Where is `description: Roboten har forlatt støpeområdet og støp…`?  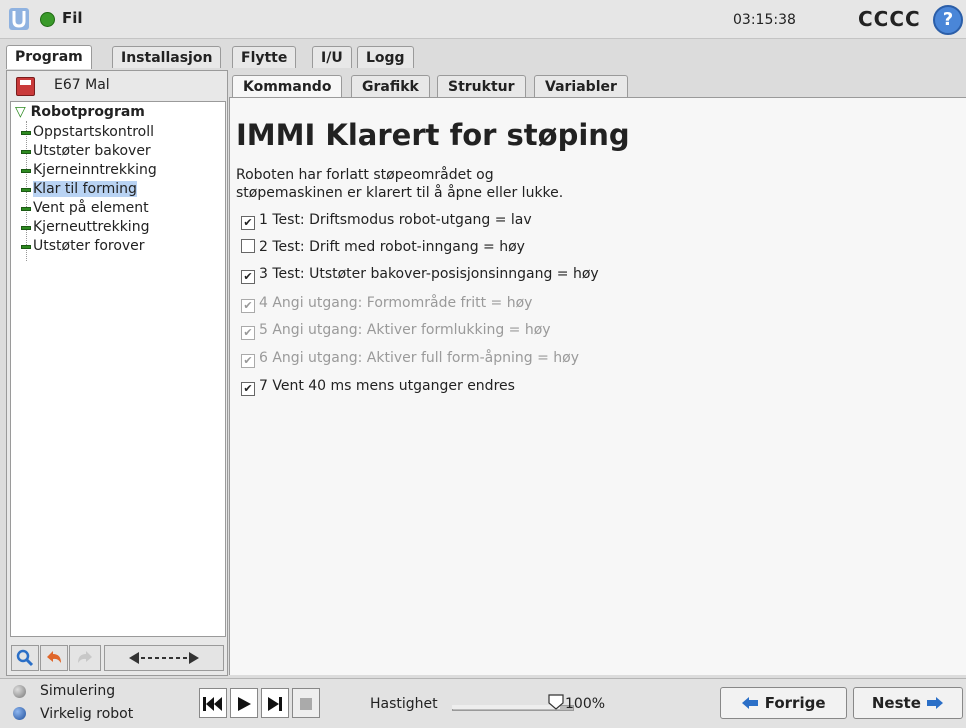 description: Roboten har forlatt støpeområdet og støp… is located at coordinates (586, 184).